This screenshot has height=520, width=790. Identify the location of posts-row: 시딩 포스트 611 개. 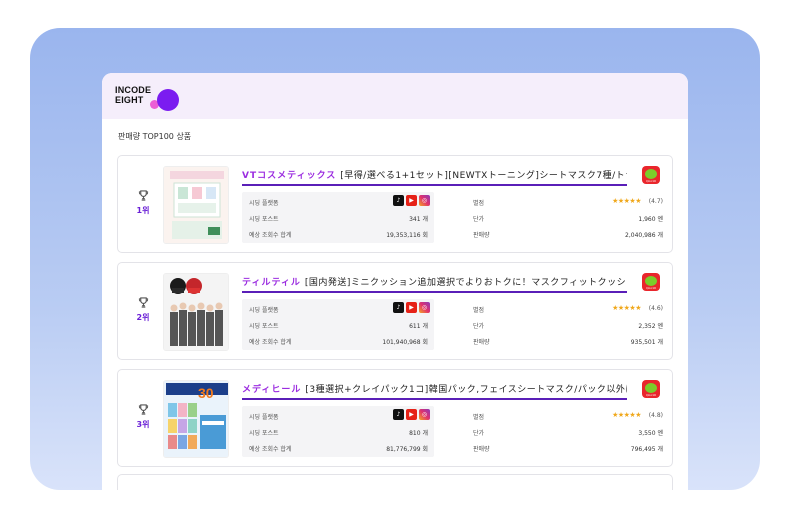
(338, 326).